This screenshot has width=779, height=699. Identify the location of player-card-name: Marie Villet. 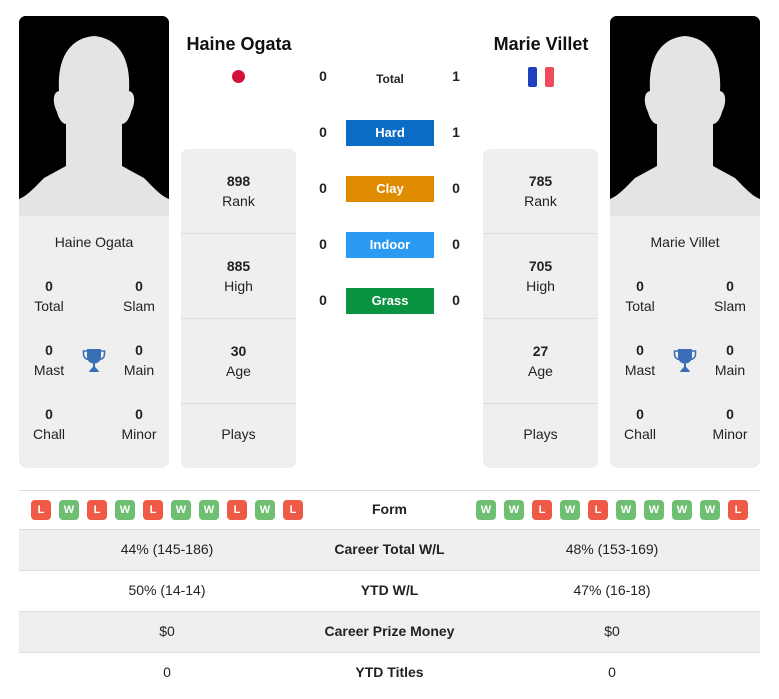
(685, 242).